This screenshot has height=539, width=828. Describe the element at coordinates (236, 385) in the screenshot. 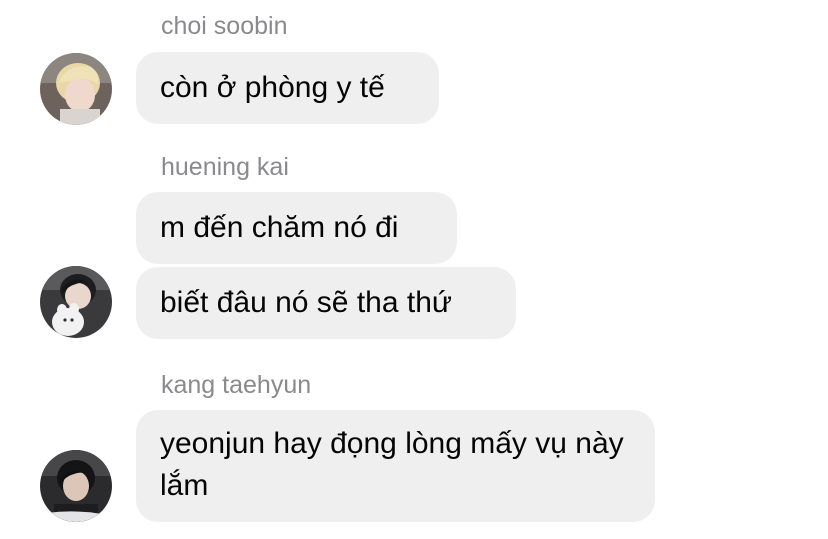

I see `sender-name-kang-taehyun: kang taehyun` at that location.